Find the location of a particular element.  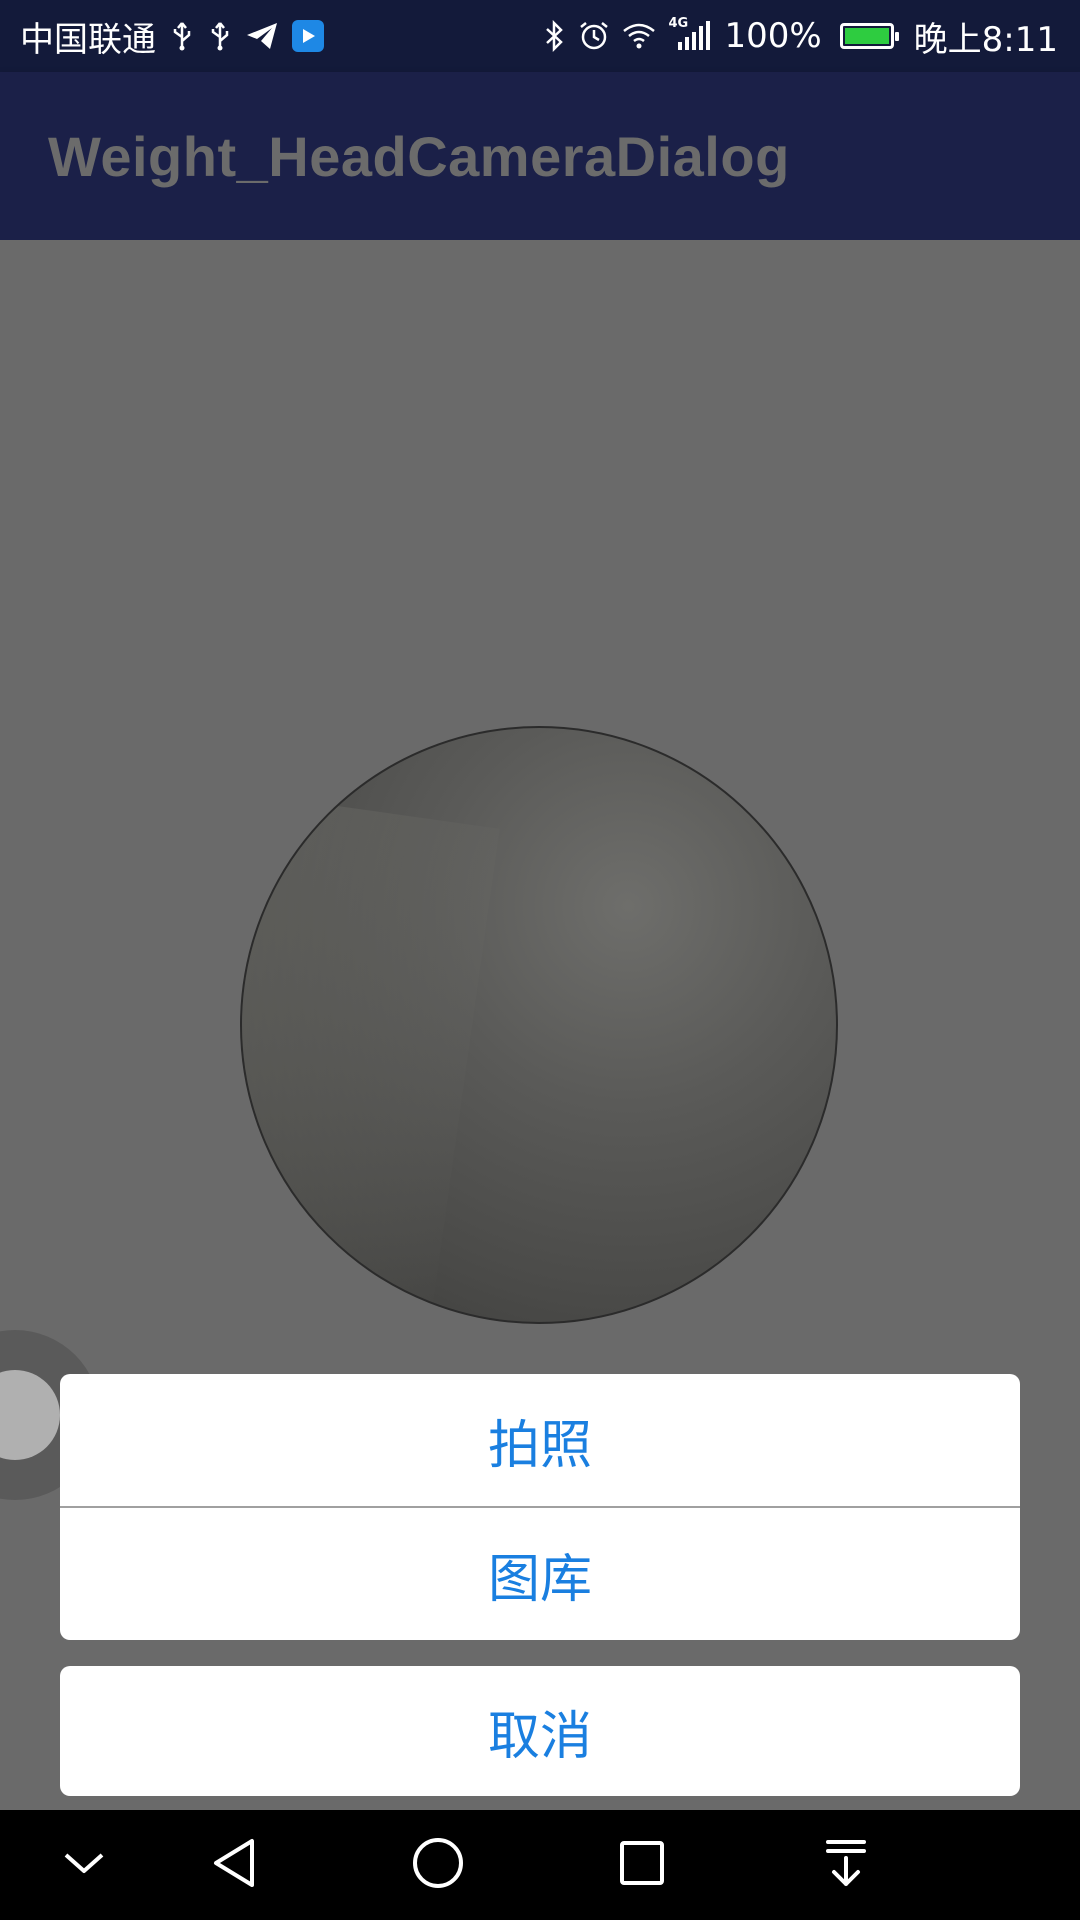

bluetooth-icon is located at coordinates (555, 36).